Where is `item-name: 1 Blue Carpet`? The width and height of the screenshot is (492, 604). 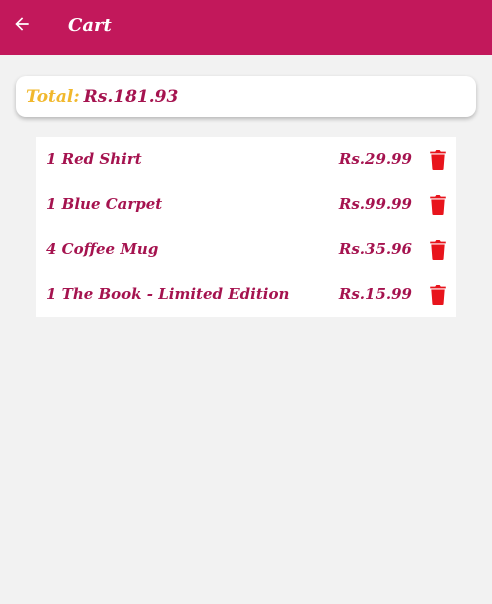
item-name: 1 Blue Carpet is located at coordinates (104, 204).